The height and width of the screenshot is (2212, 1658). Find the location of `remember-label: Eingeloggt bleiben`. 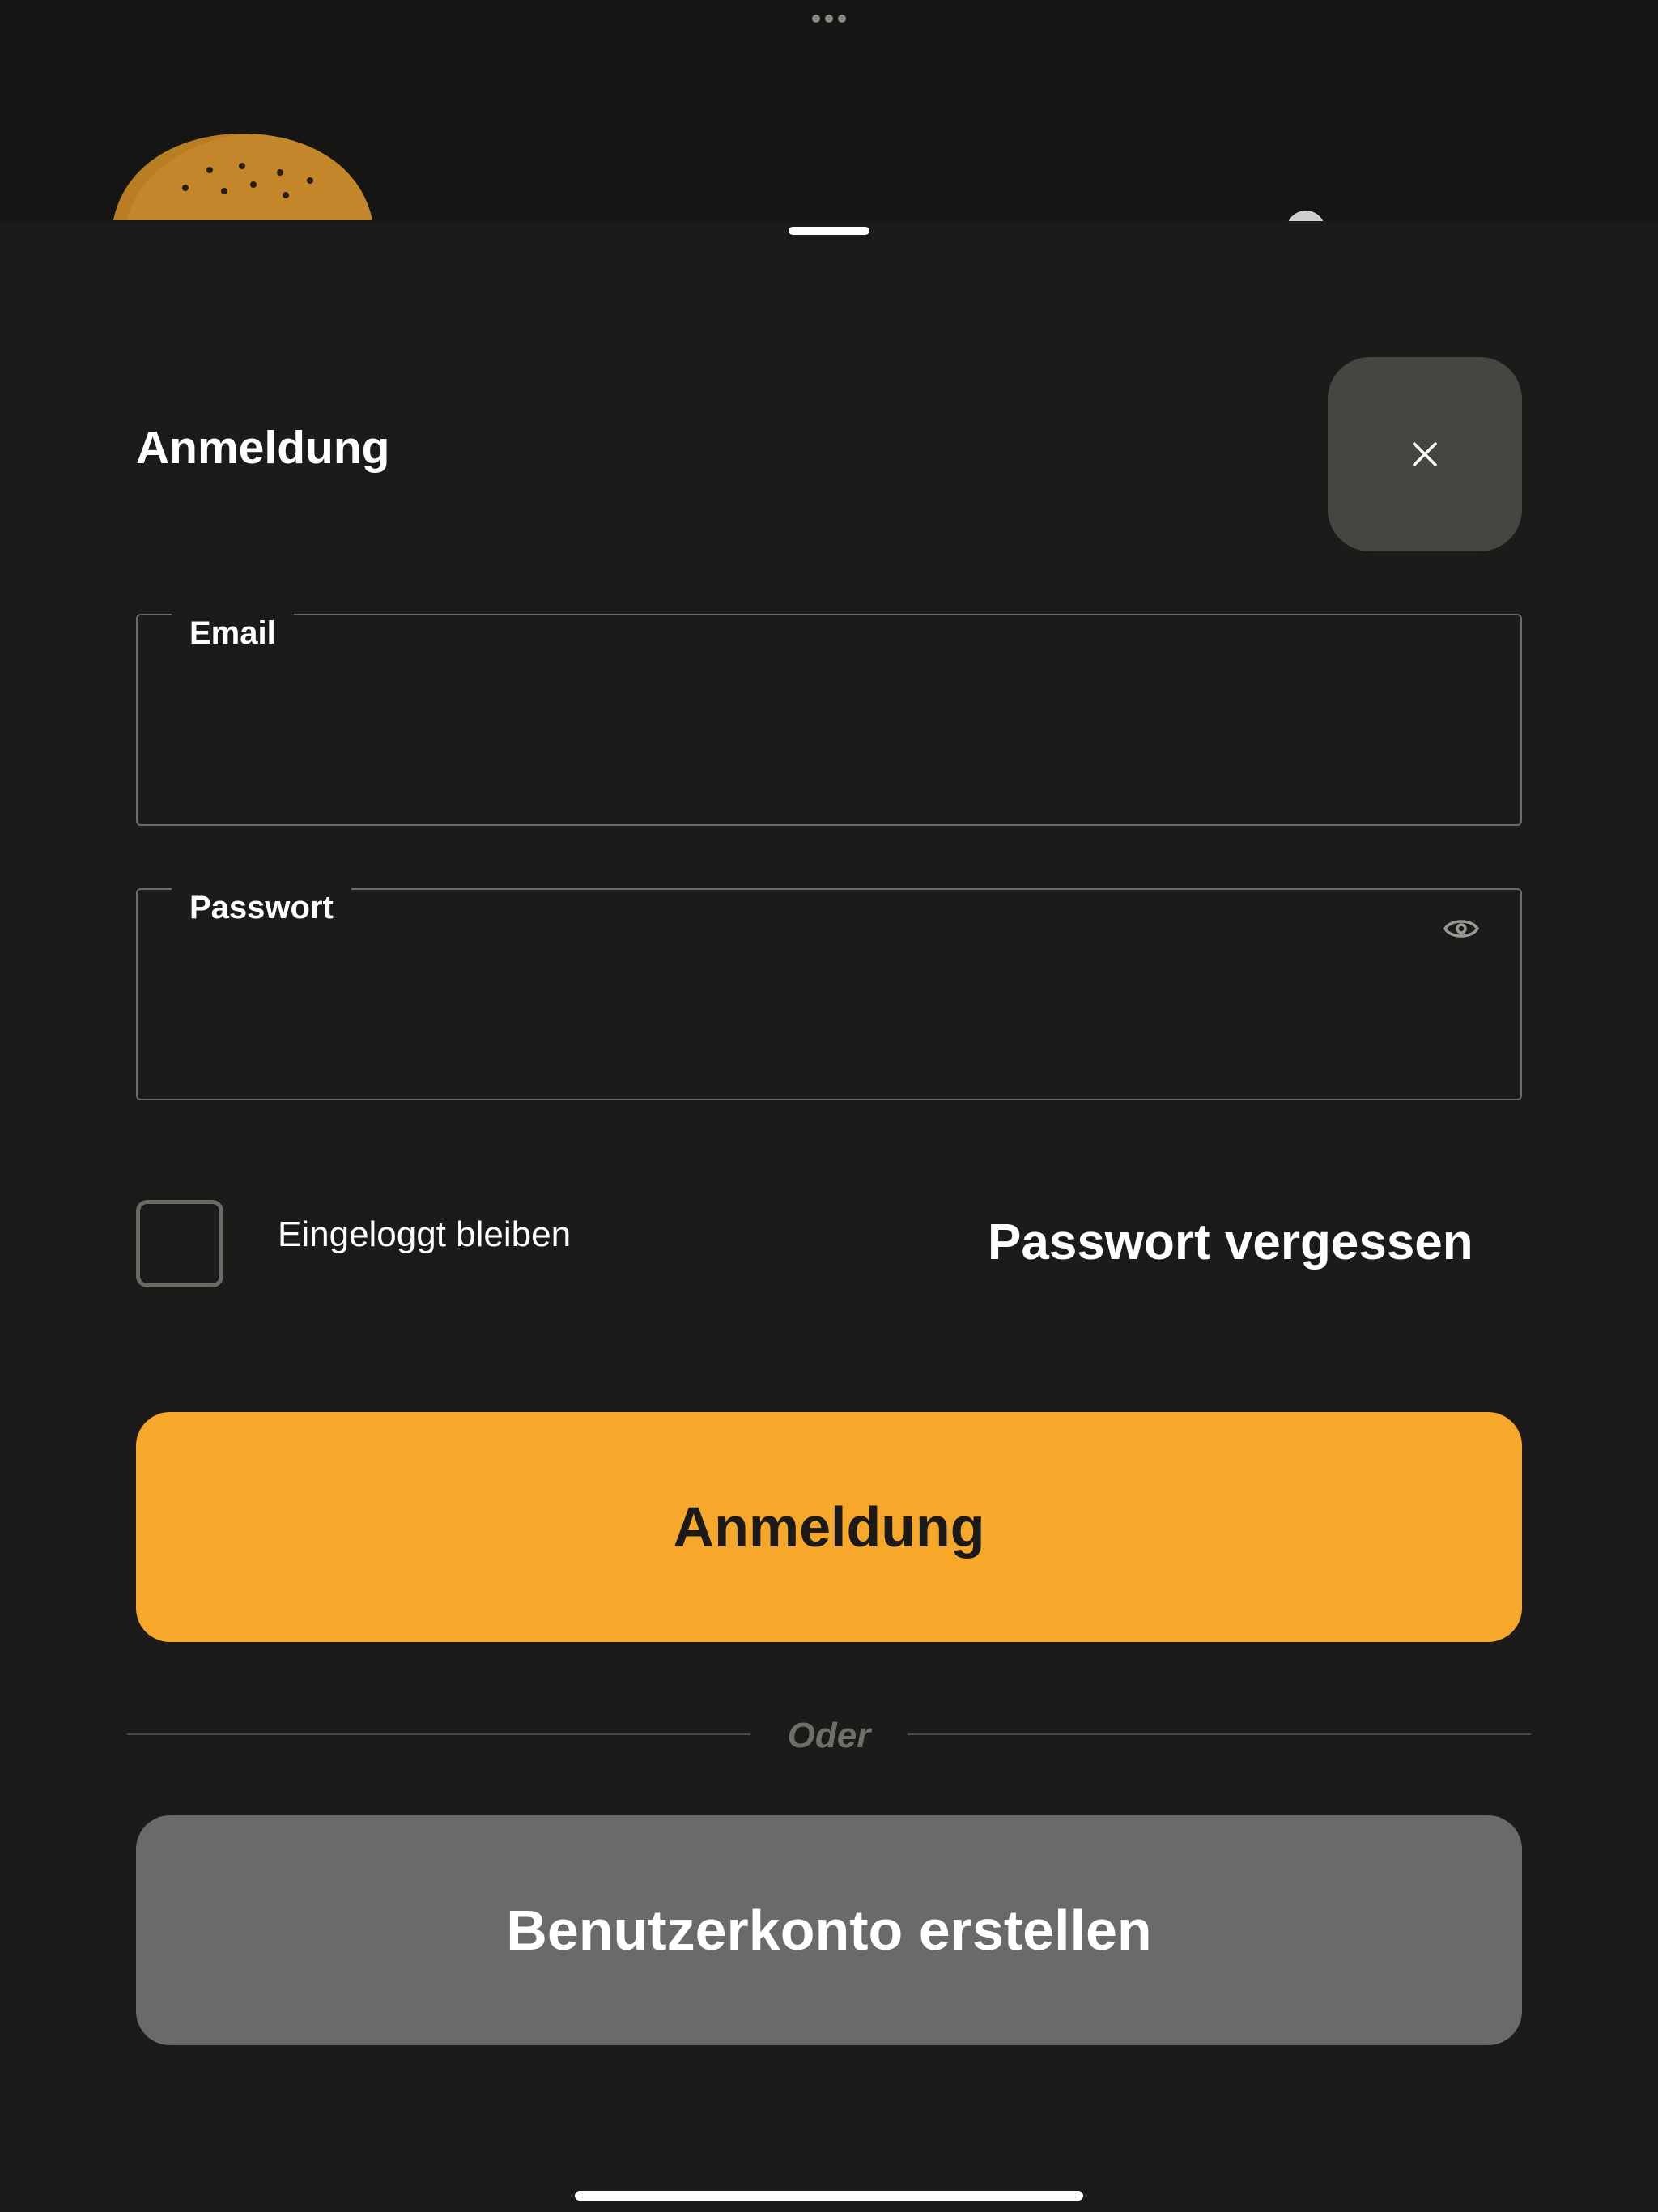

remember-label: Eingeloggt bleiben is located at coordinates (424, 1235).